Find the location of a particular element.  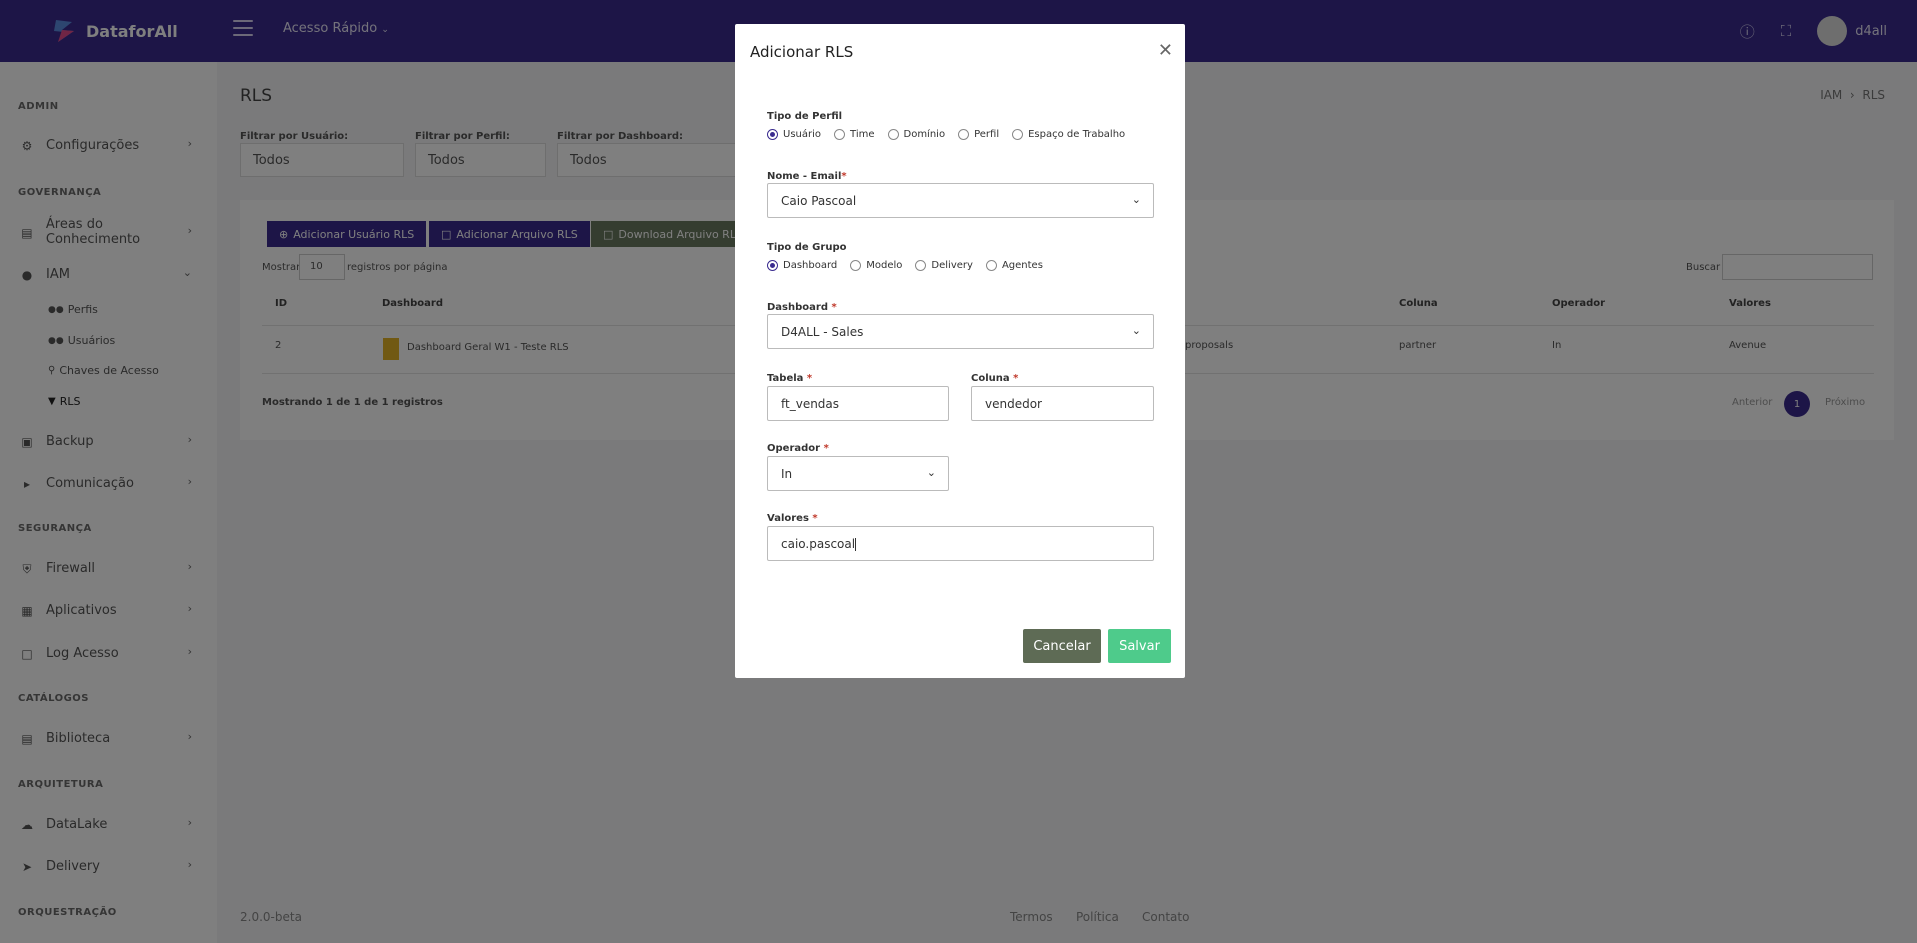

field-label-text: Dashboard is located at coordinates (797, 307).